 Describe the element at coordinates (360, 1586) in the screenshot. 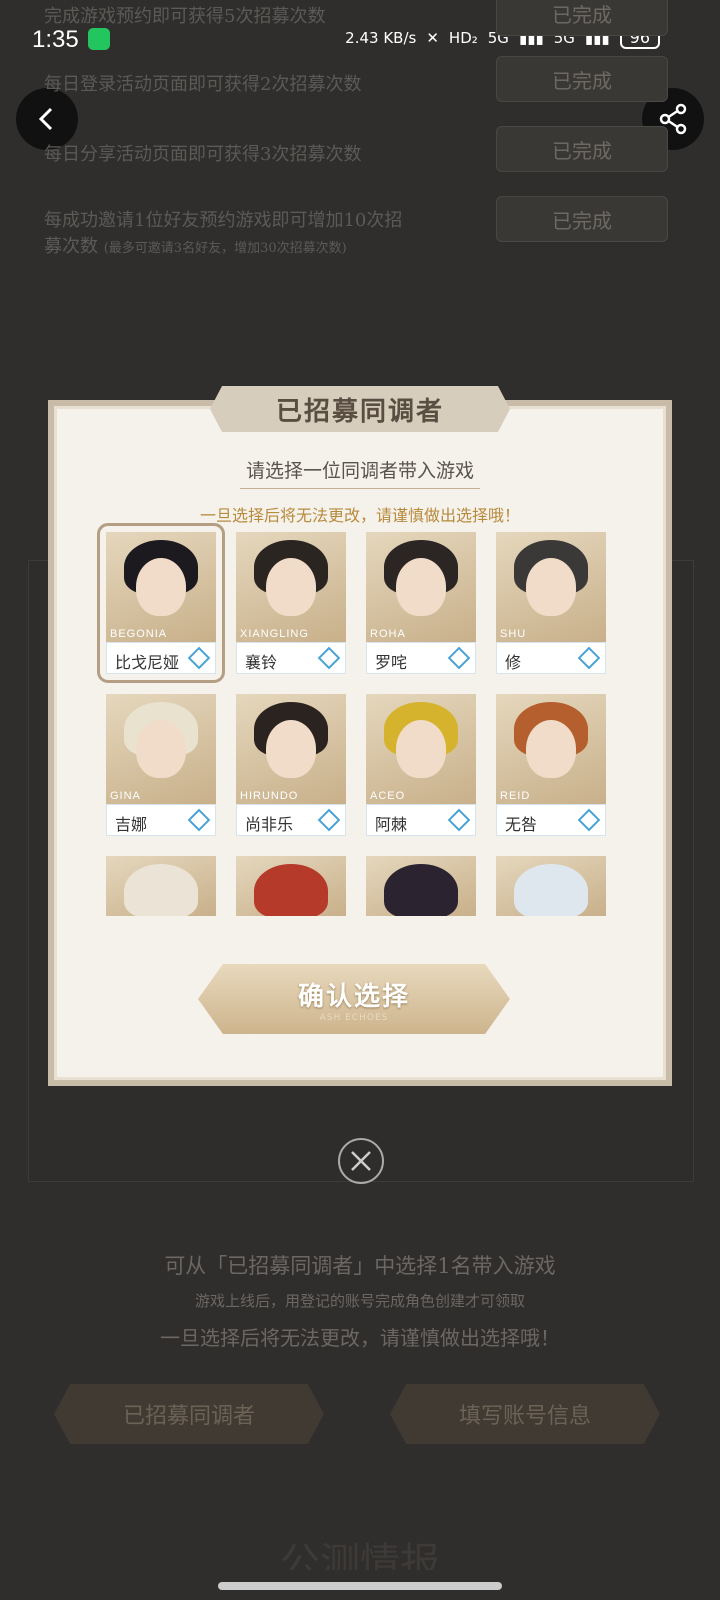

I see `home-indicator` at that location.